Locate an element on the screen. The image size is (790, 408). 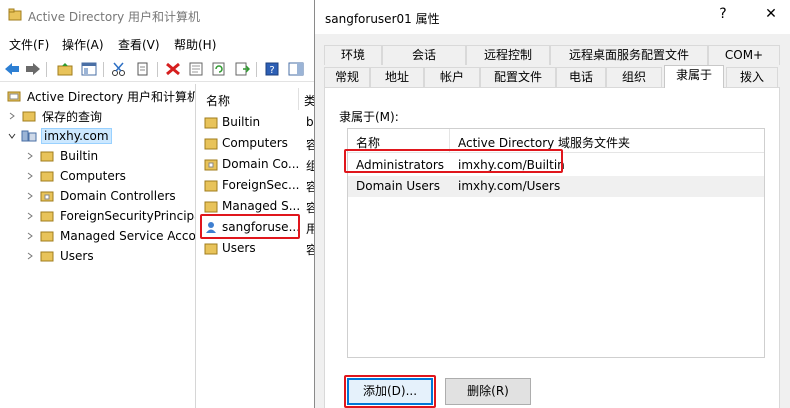
menu-bar: 文件(F) 操作(A) 查看(V) 帮助(H) is located at coordinates (158, 44).